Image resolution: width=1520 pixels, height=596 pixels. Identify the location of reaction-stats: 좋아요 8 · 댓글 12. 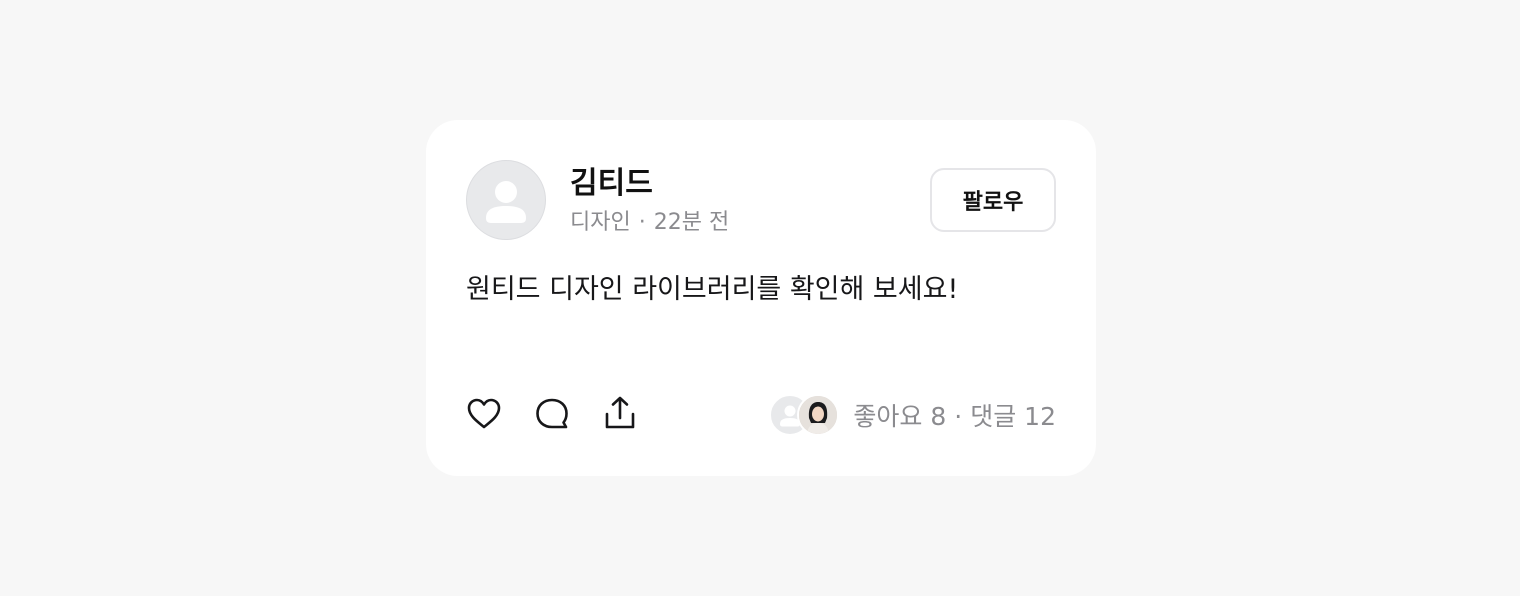
(912, 415).